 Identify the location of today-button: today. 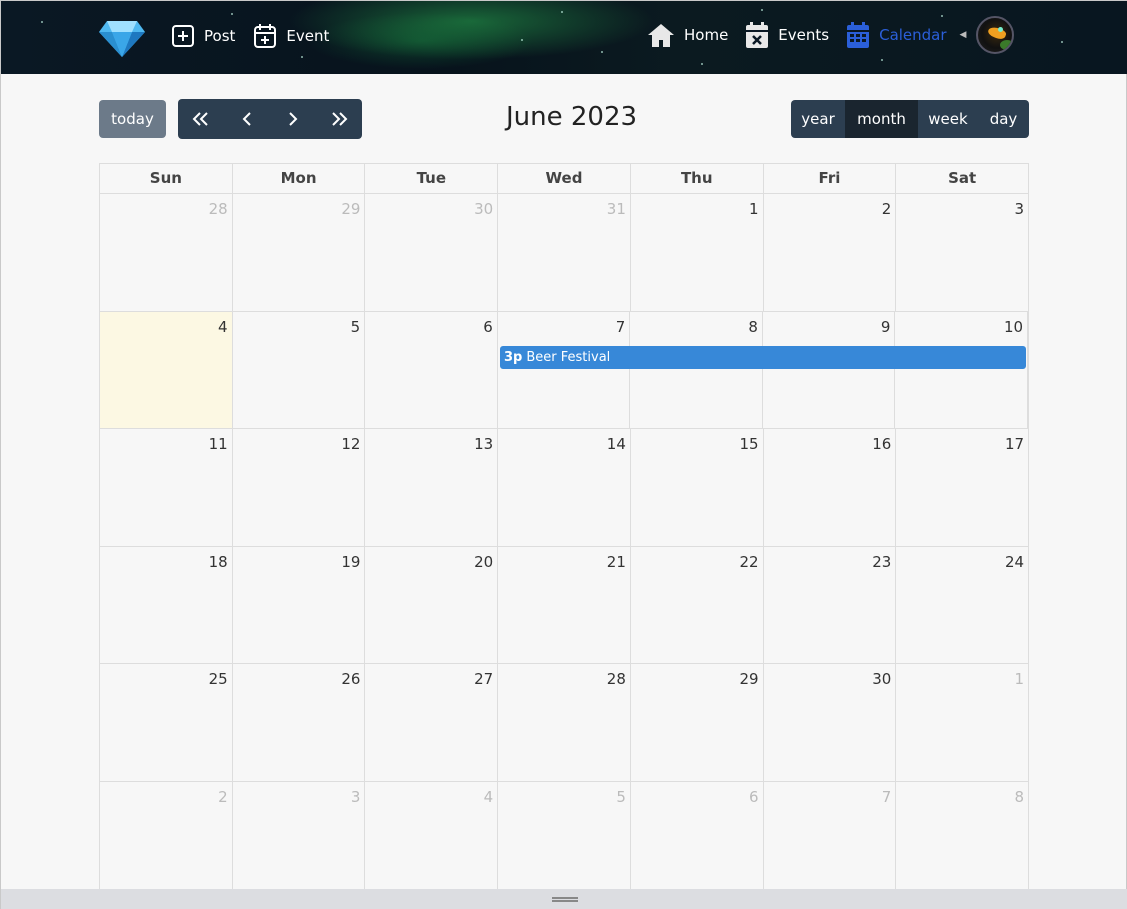
(132, 119).